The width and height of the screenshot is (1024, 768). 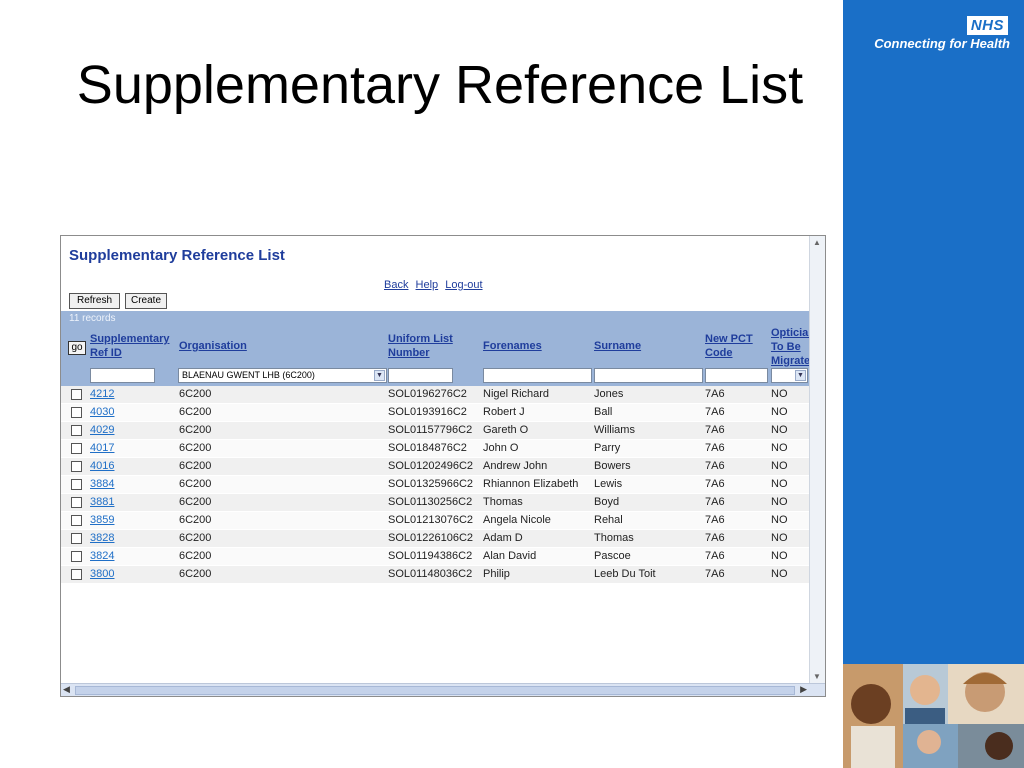 What do you see at coordinates (515, 466) in the screenshot?
I see `forenames-cell: Andrew John` at bounding box center [515, 466].